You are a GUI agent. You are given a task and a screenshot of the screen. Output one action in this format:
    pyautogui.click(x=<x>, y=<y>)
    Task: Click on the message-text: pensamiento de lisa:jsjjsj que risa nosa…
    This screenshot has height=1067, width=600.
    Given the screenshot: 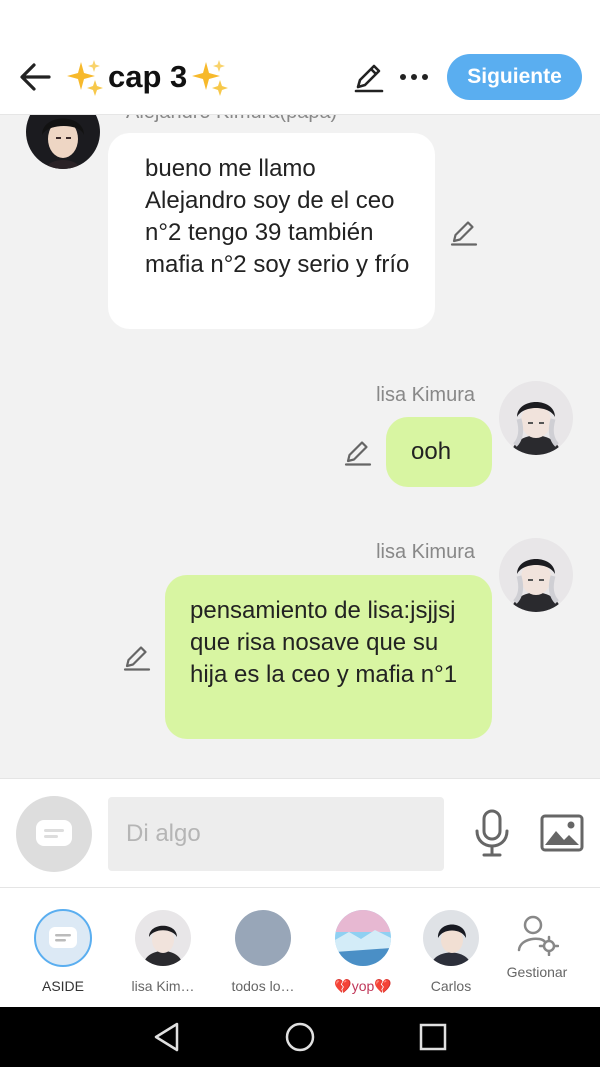 What is the action you would take?
    pyautogui.click(x=324, y=642)
    